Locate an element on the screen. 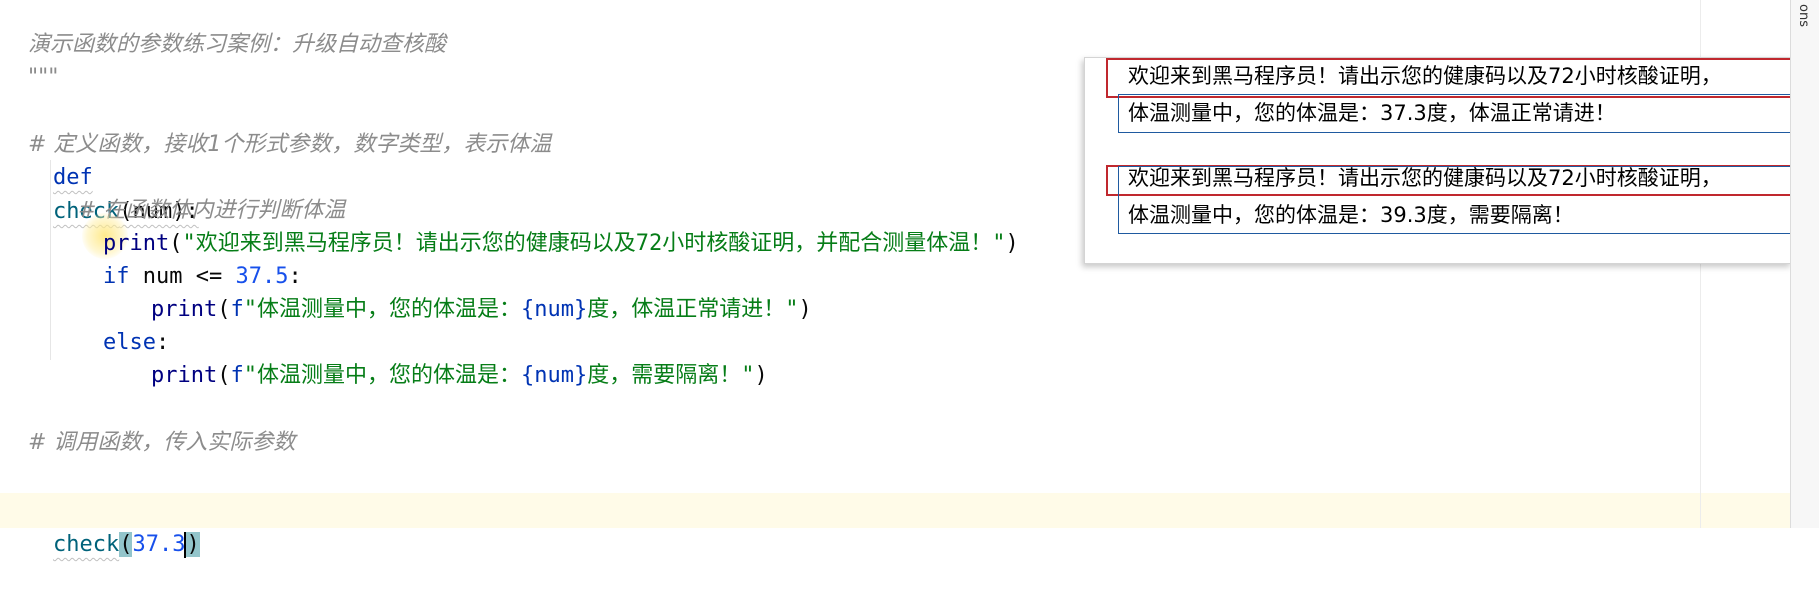 Image resolution: width=1819 pixels, height=596 pixels. print3-close: ) is located at coordinates (761, 375).